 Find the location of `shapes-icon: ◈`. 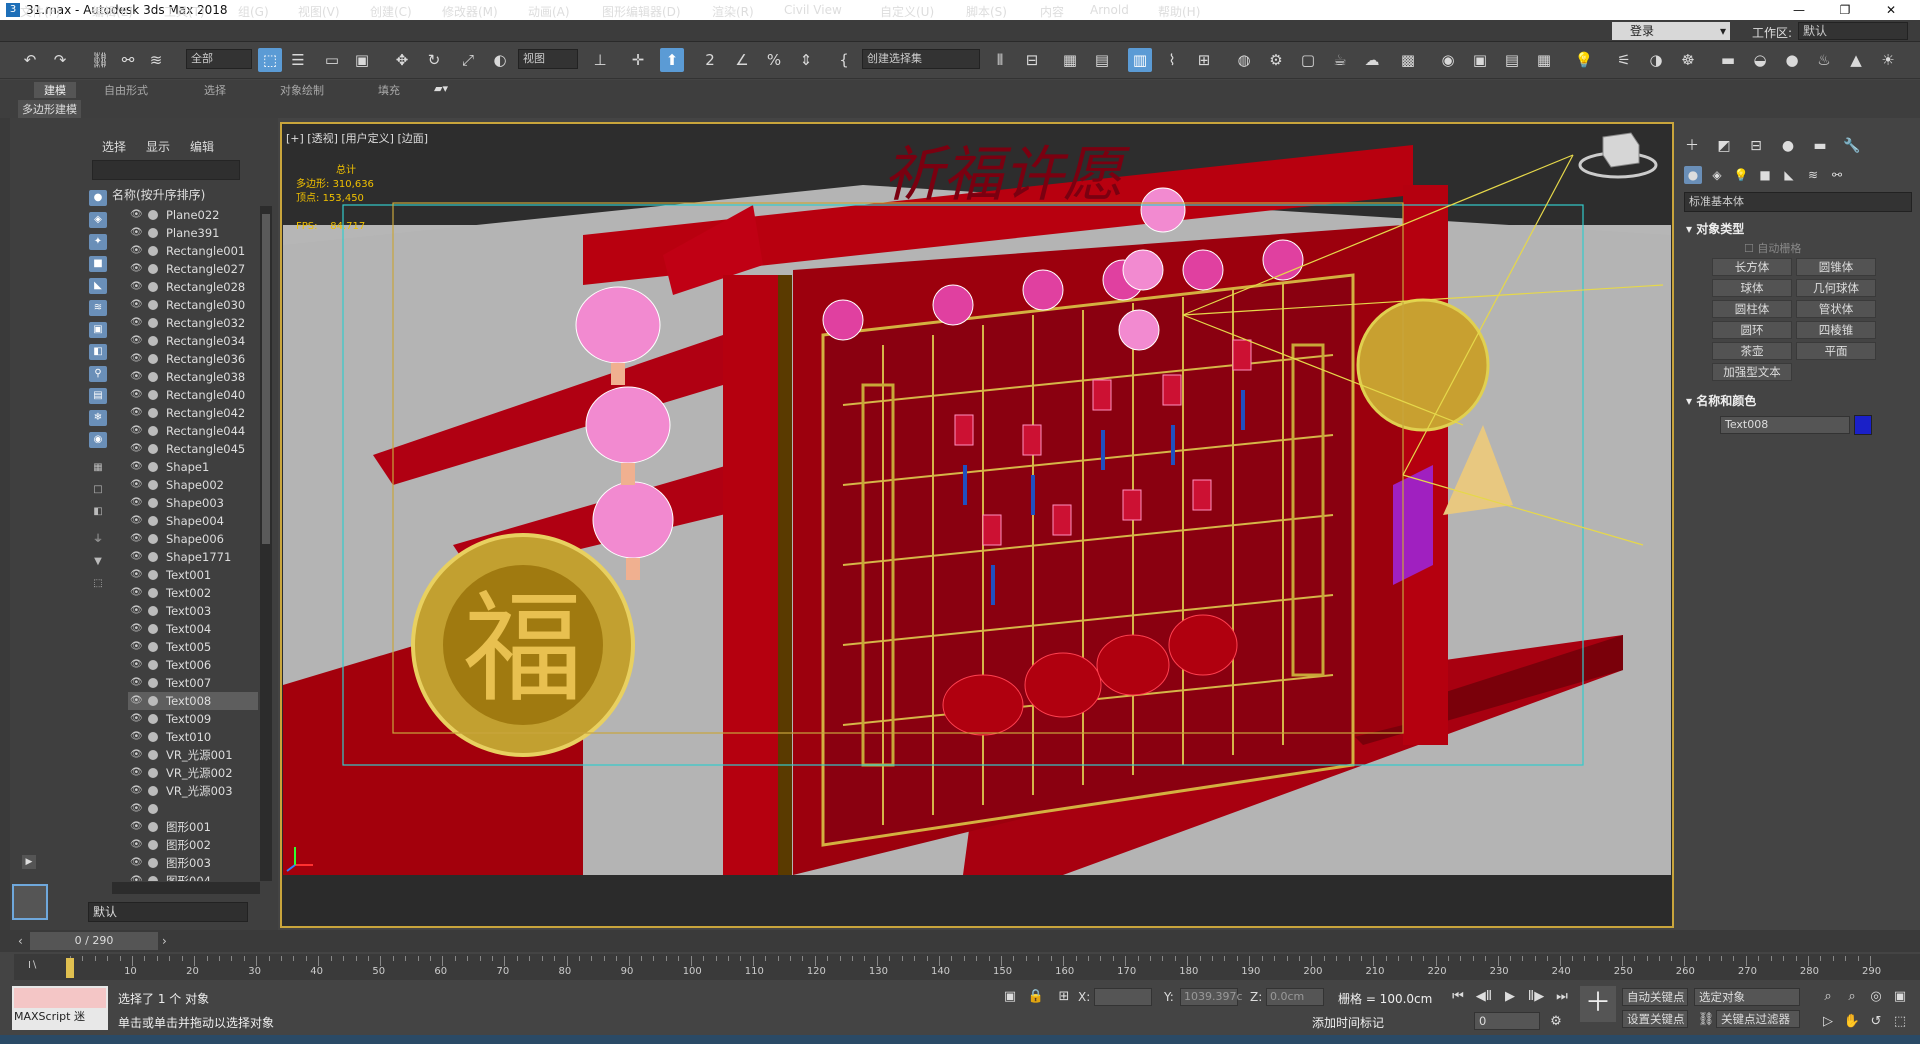

shapes-icon: ◈ is located at coordinates (1717, 175).